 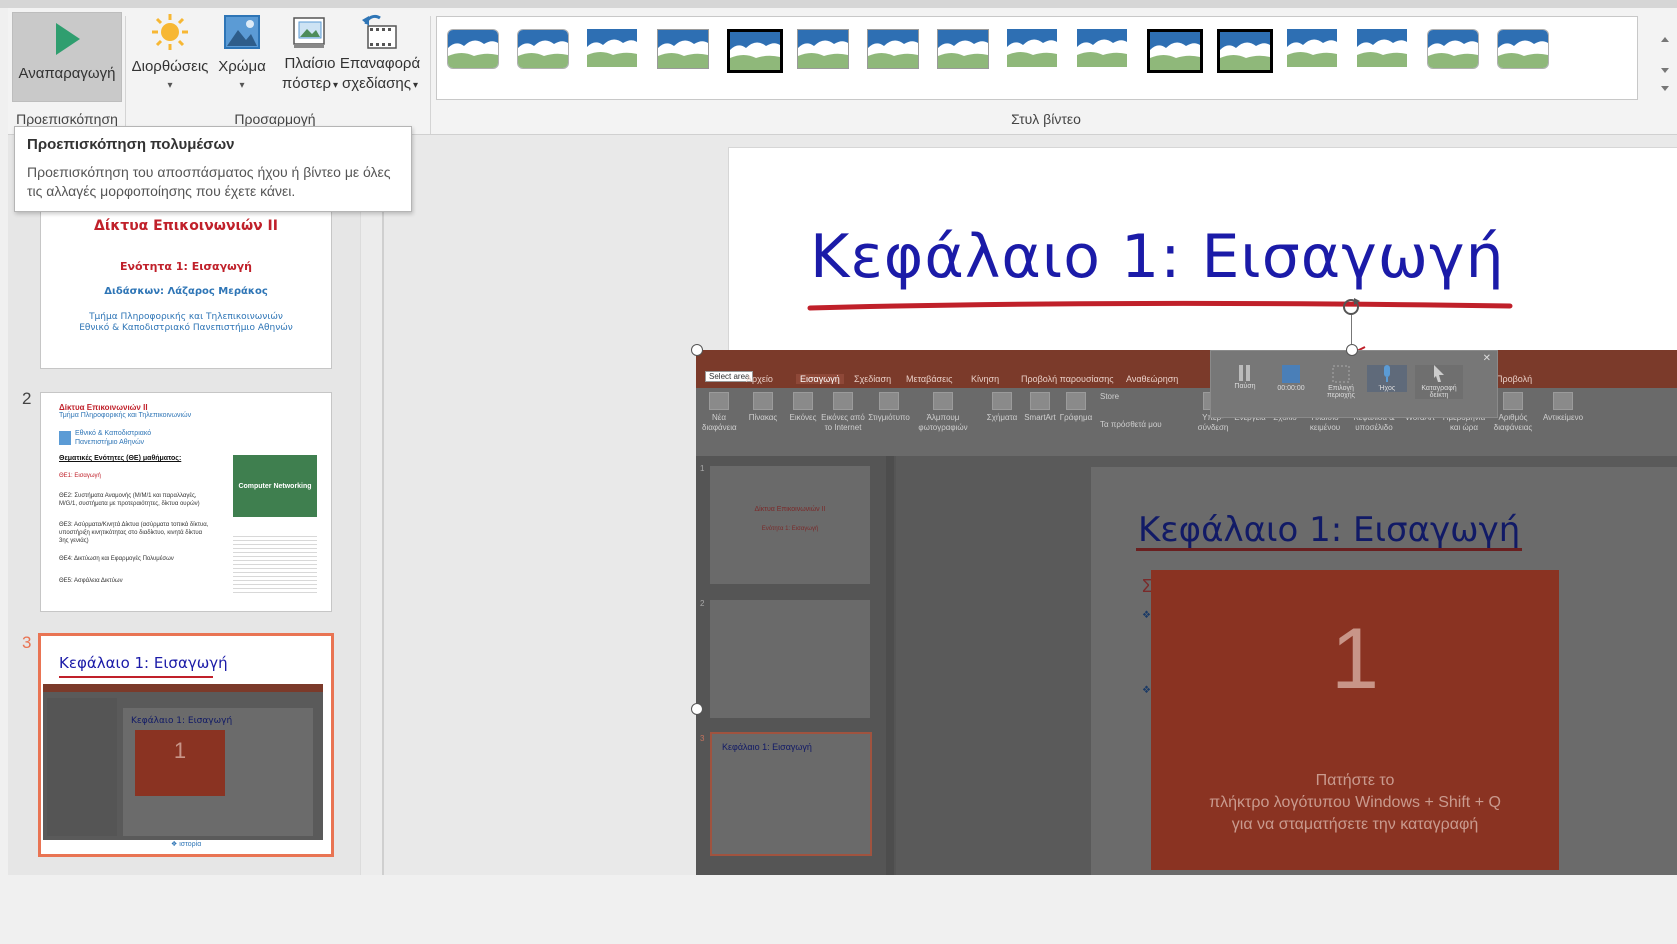 What do you see at coordinates (697, 350) in the screenshot?
I see `resize-handle-top-left` at bounding box center [697, 350].